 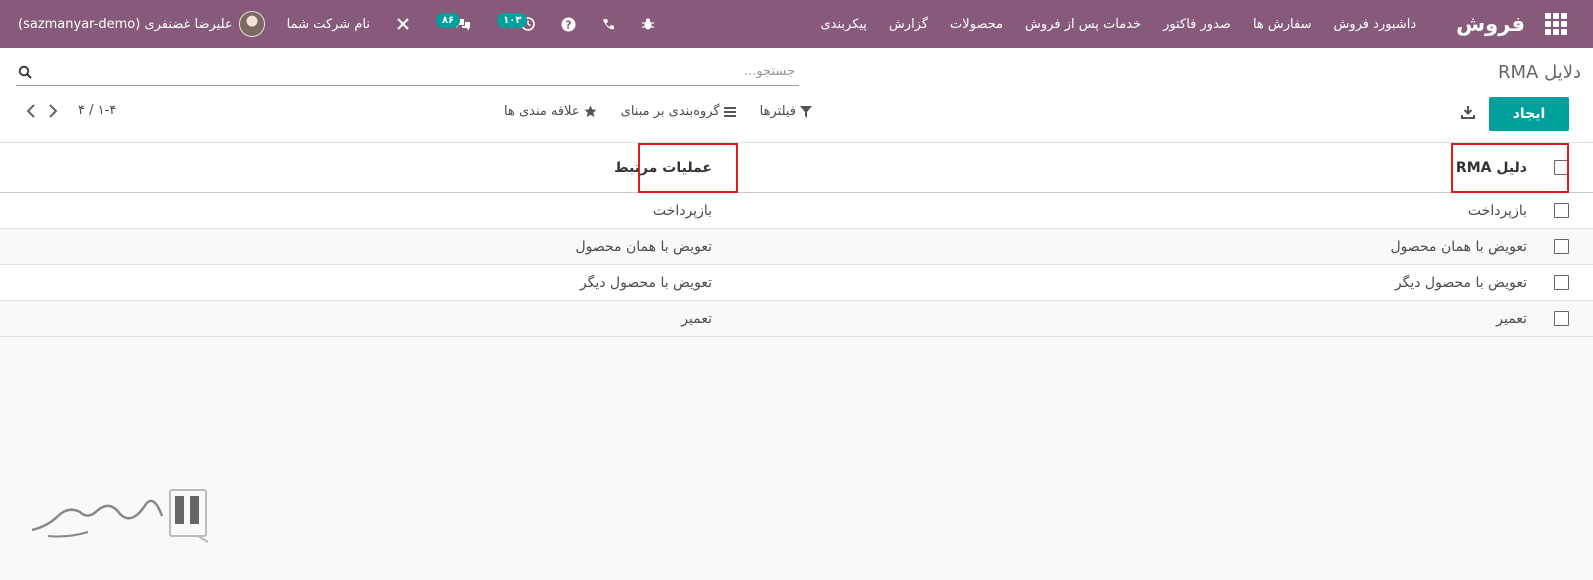 What do you see at coordinates (1539, 72) in the screenshot?
I see `breadcrumb: دلایل RMA` at bounding box center [1539, 72].